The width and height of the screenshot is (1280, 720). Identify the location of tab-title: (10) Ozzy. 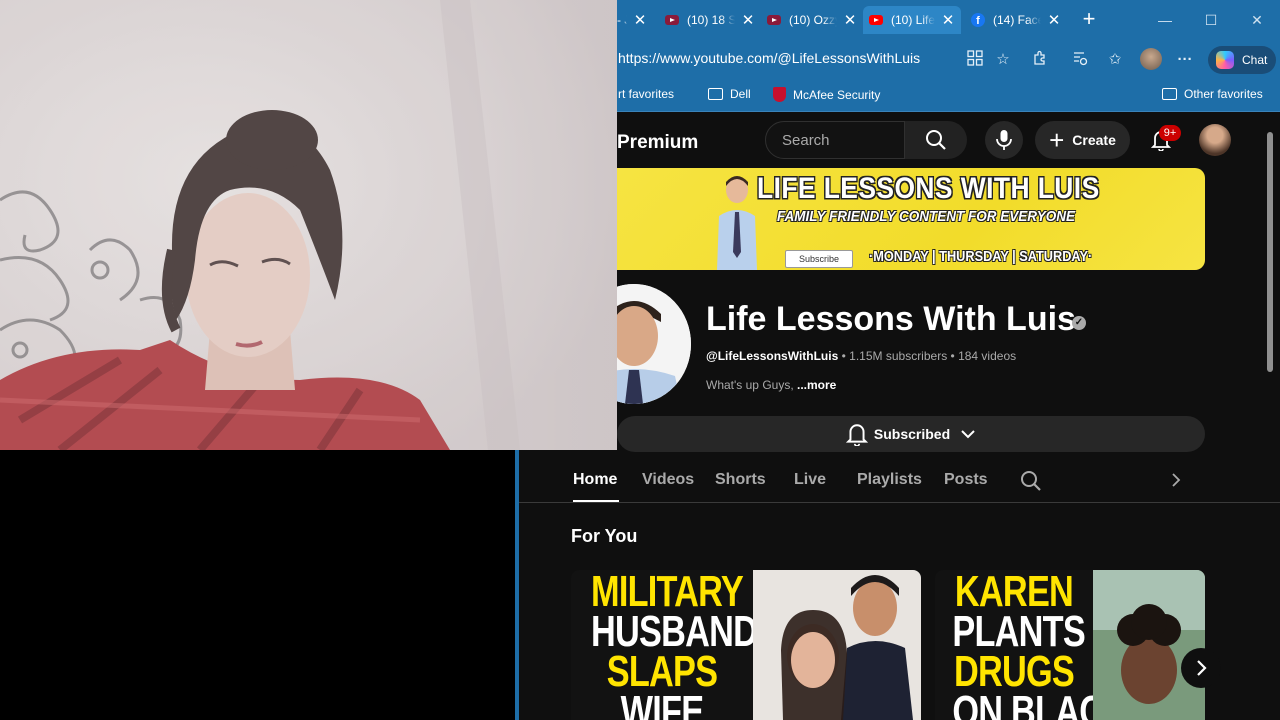
(813, 20).